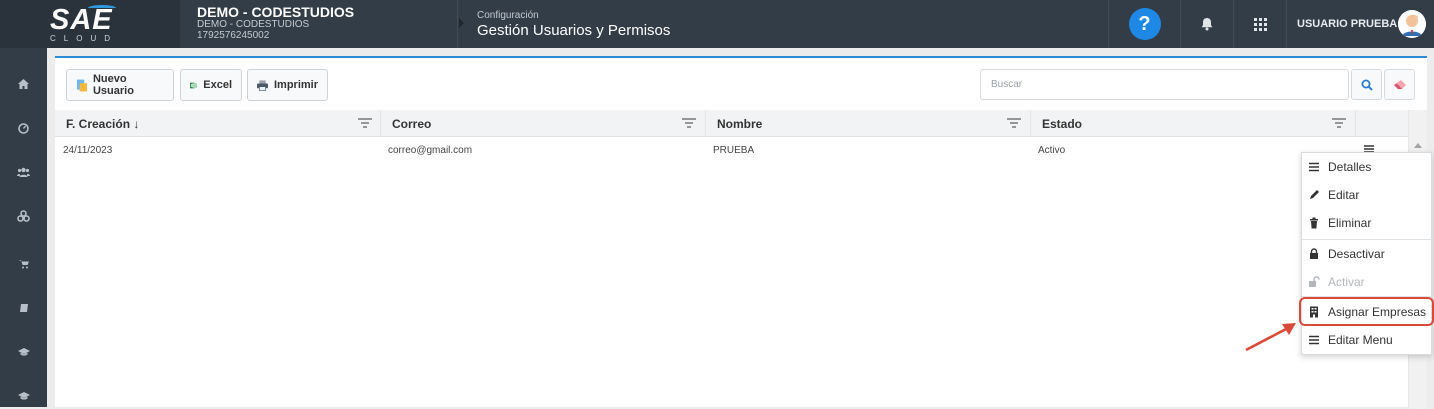 The height and width of the screenshot is (409, 1434). I want to click on menu-item-editar: Editar, so click(1367, 195).